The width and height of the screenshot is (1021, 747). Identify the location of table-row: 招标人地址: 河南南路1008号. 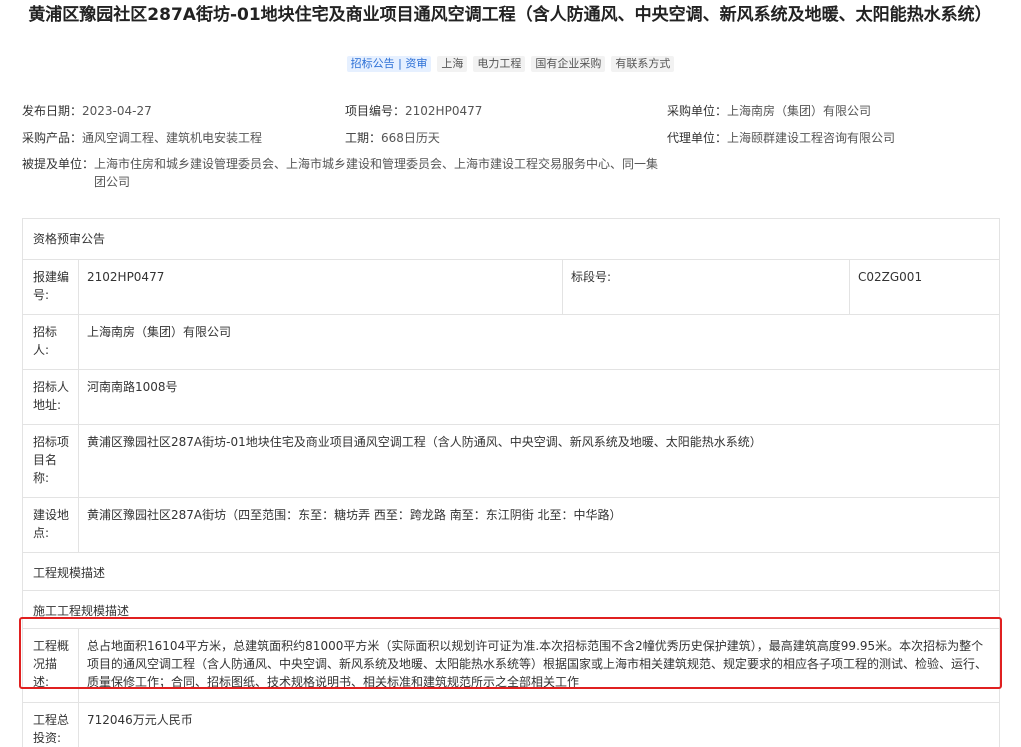
(511, 397).